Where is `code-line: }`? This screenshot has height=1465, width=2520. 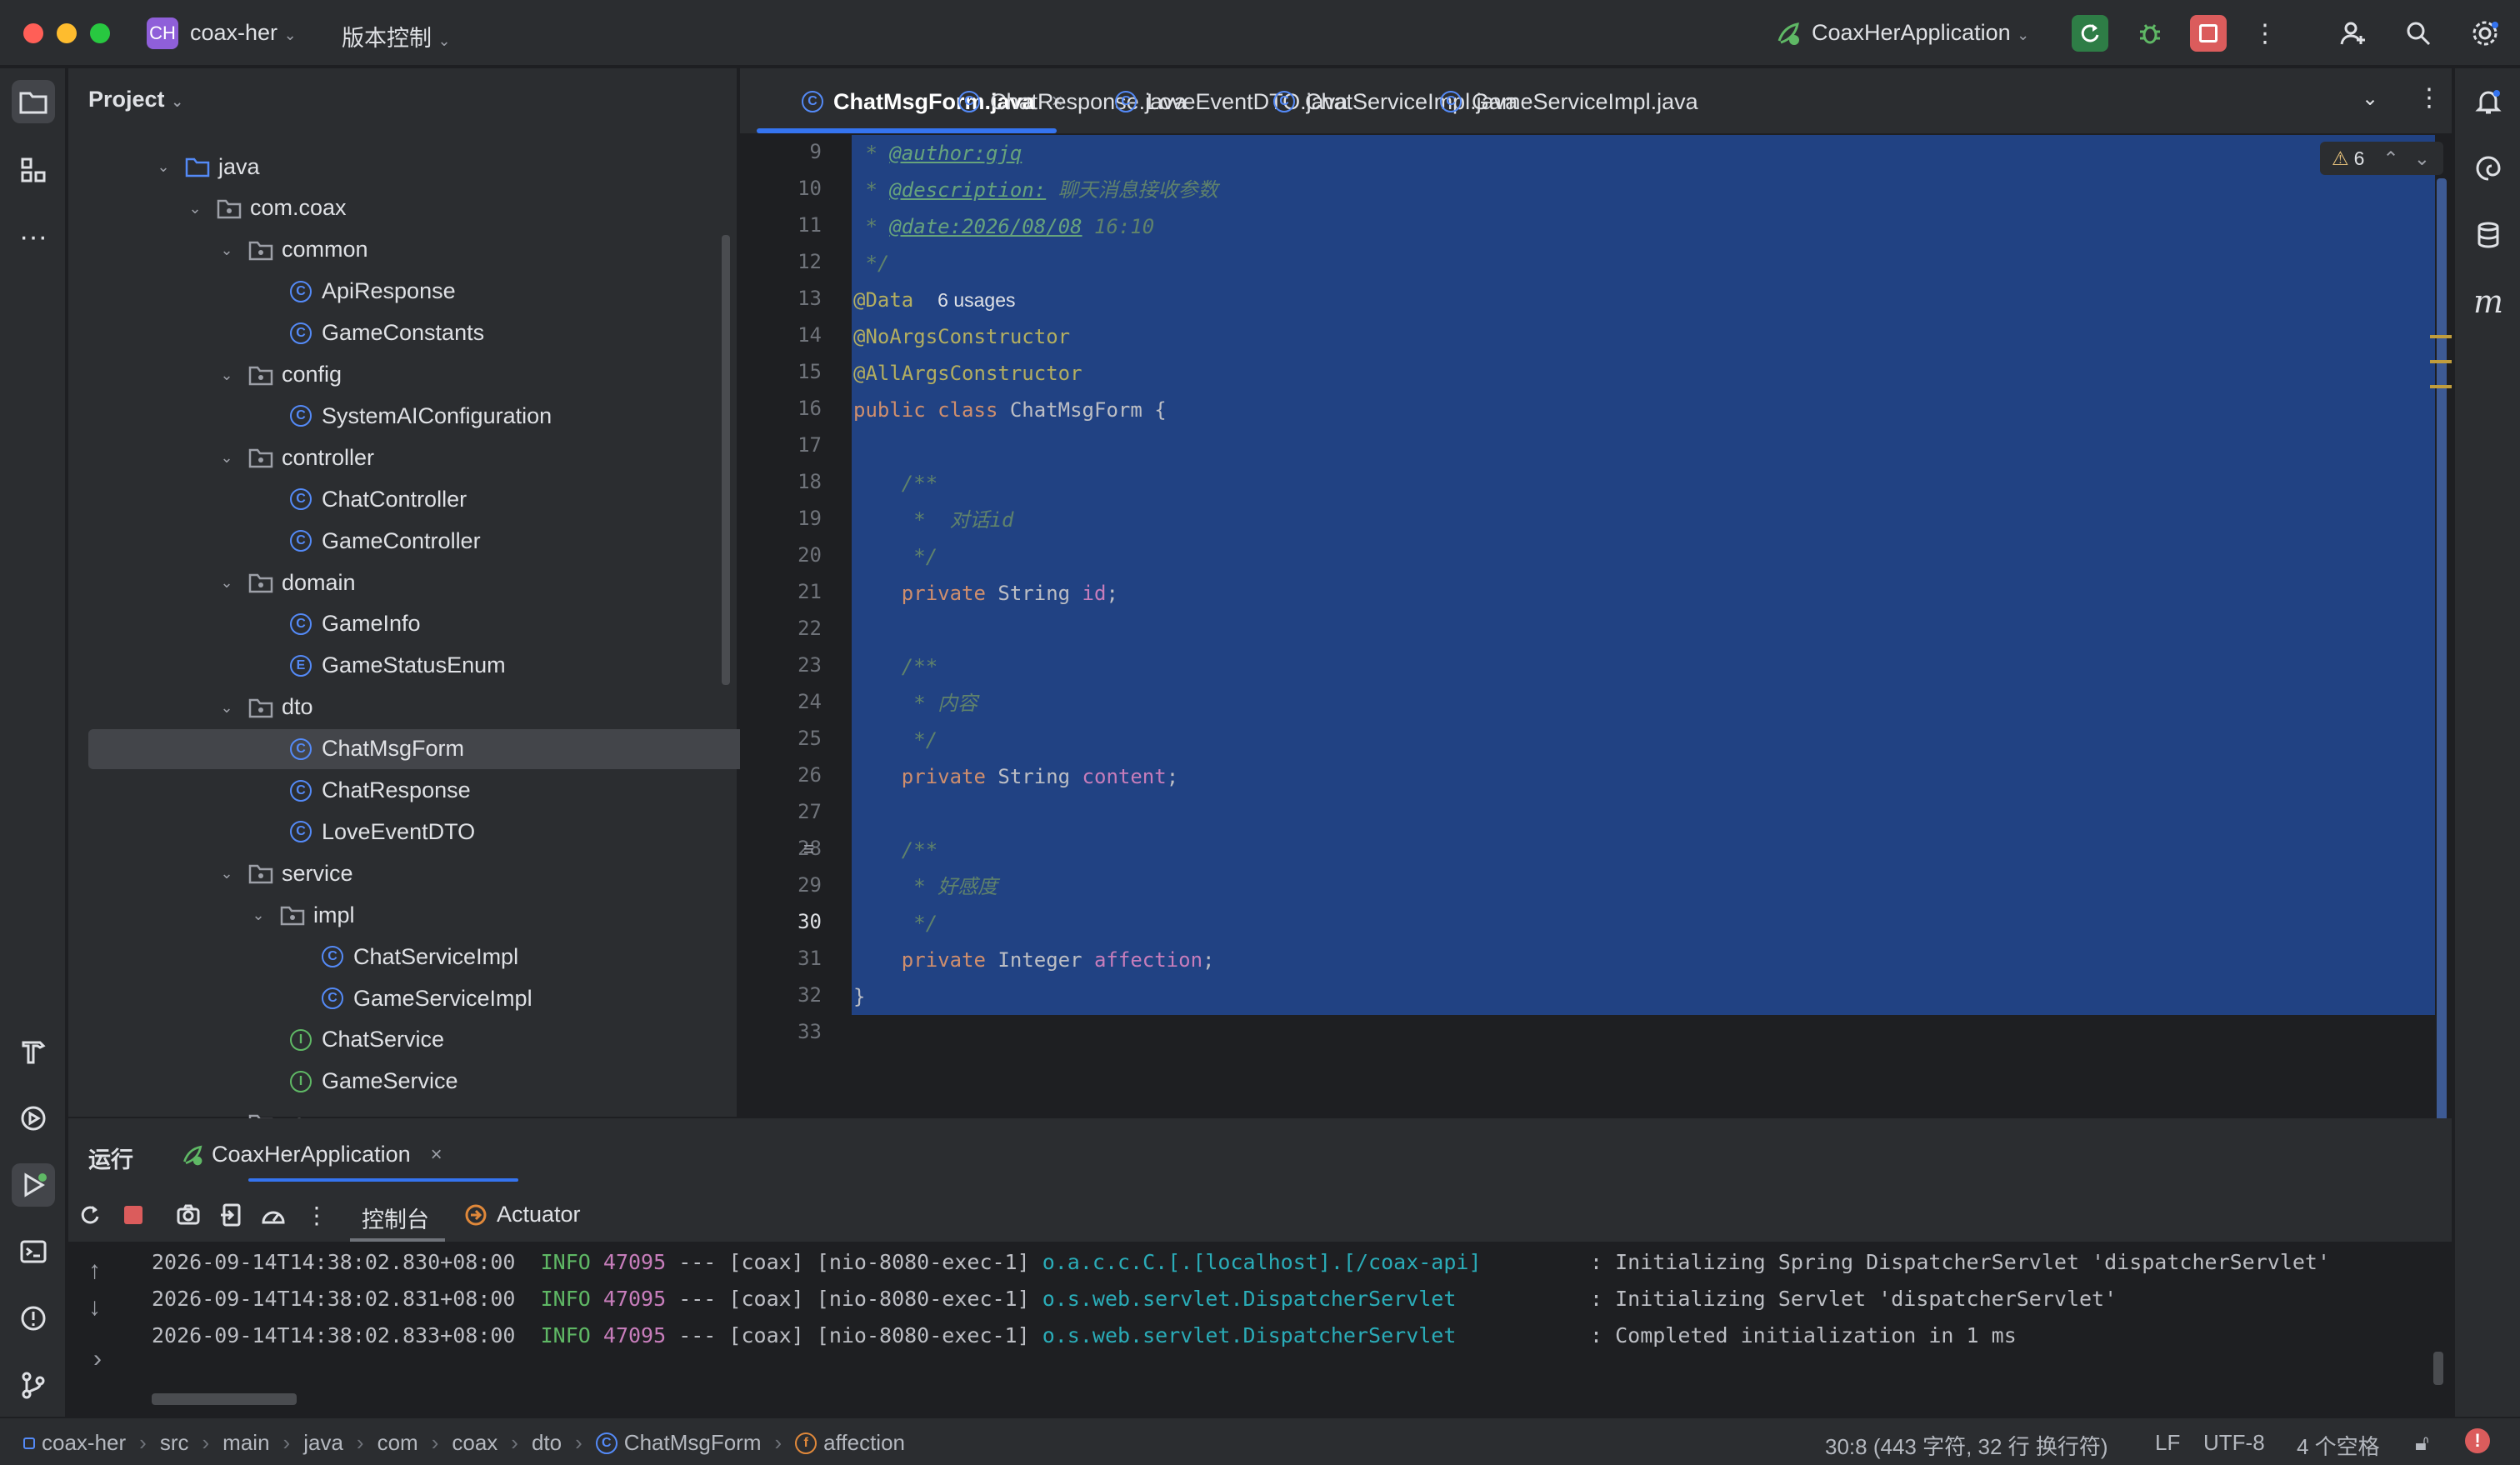
code-line: } is located at coordinates (859, 996).